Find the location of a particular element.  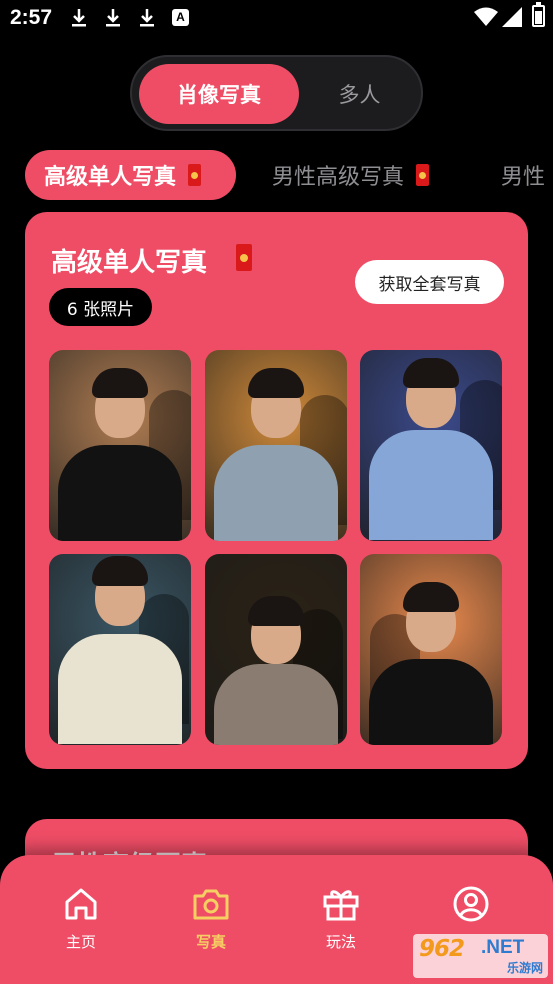

site-watermark: 962 .NET 乐游网 is located at coordinates (480, 956).